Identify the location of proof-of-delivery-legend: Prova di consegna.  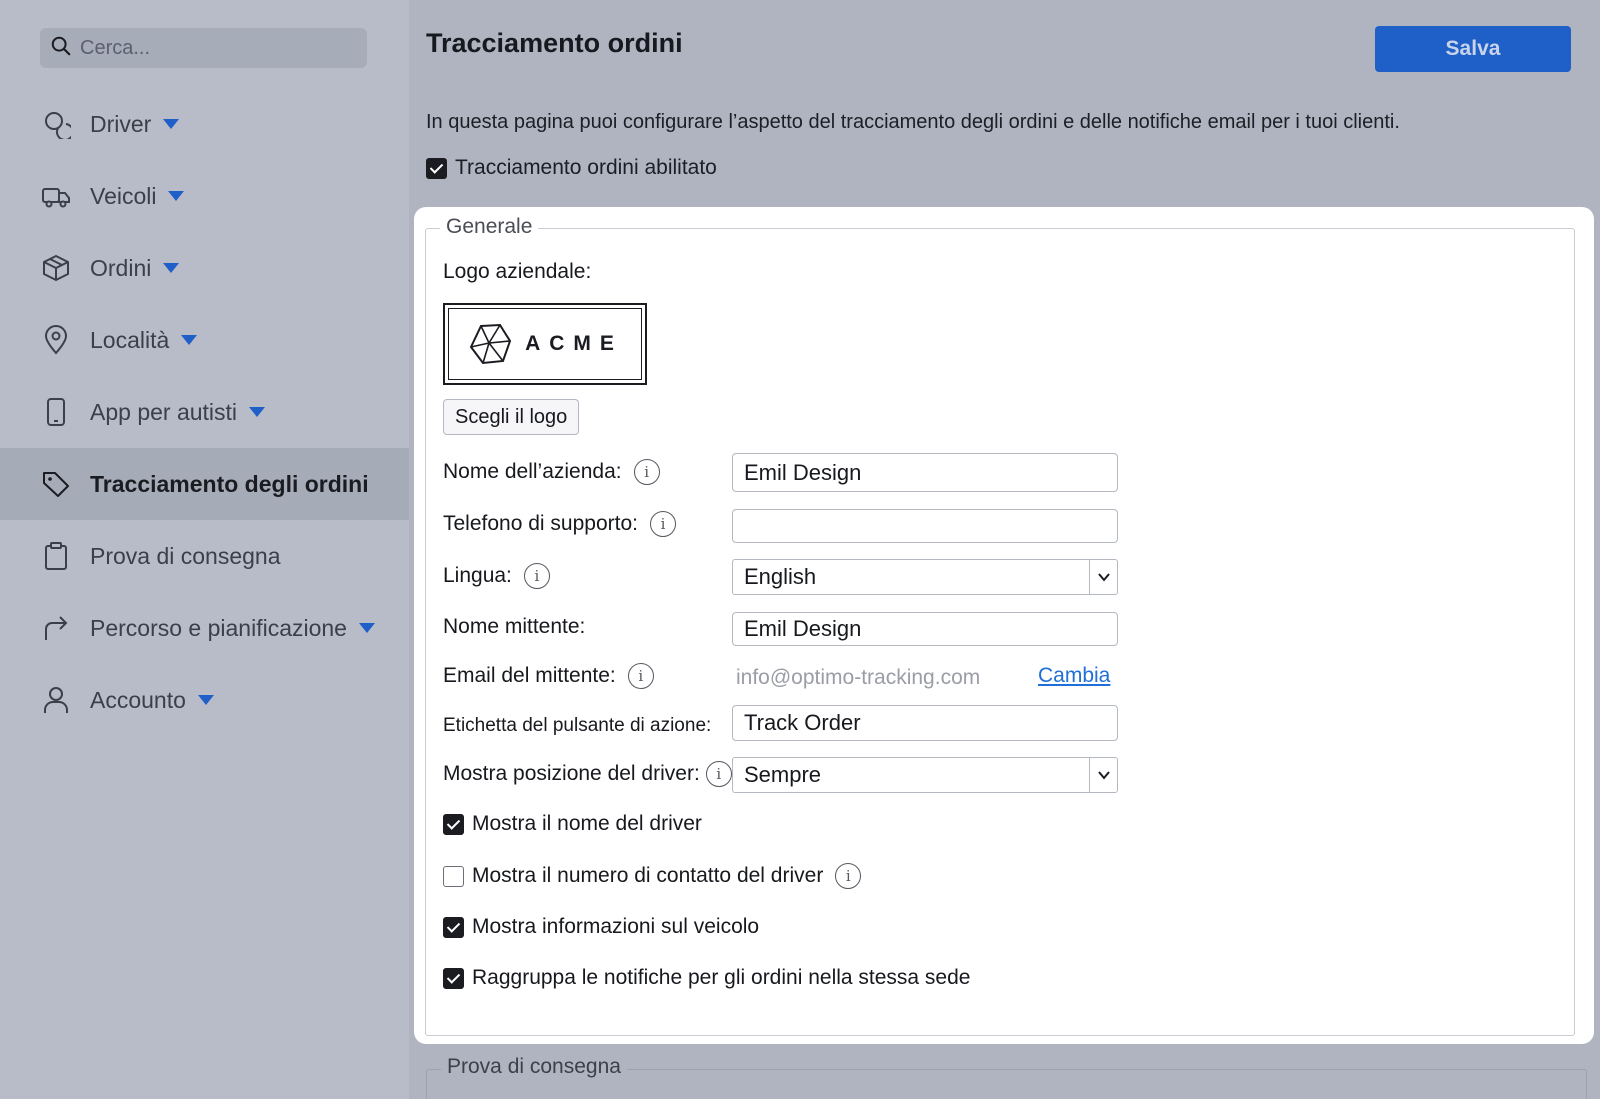
(534, 1067).